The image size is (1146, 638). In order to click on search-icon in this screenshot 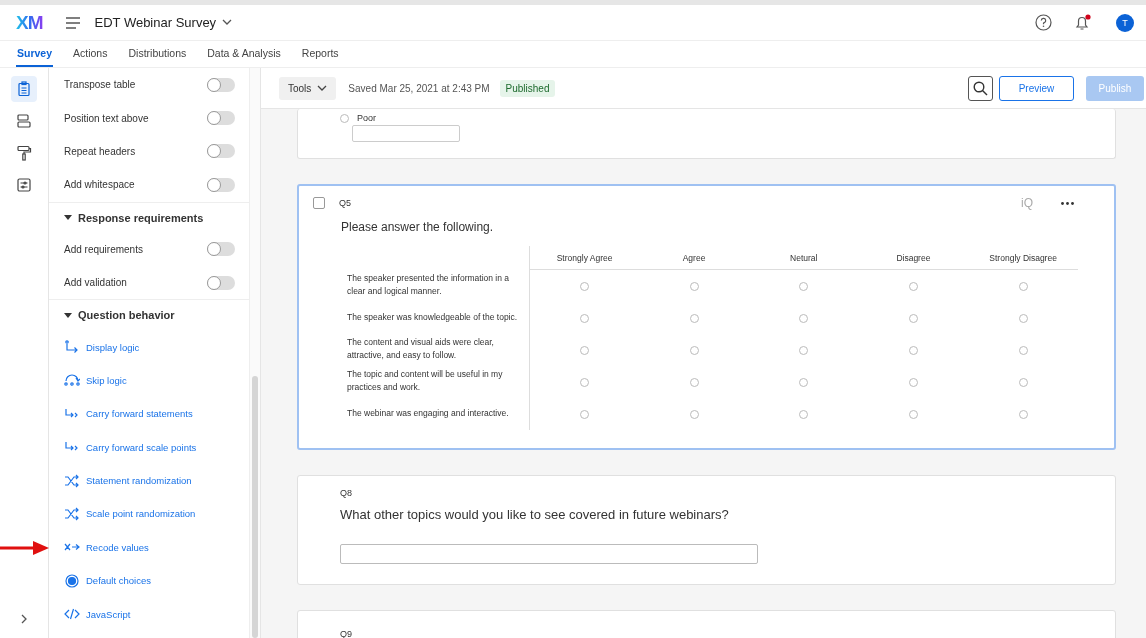, I will do `click(980, 88)`.